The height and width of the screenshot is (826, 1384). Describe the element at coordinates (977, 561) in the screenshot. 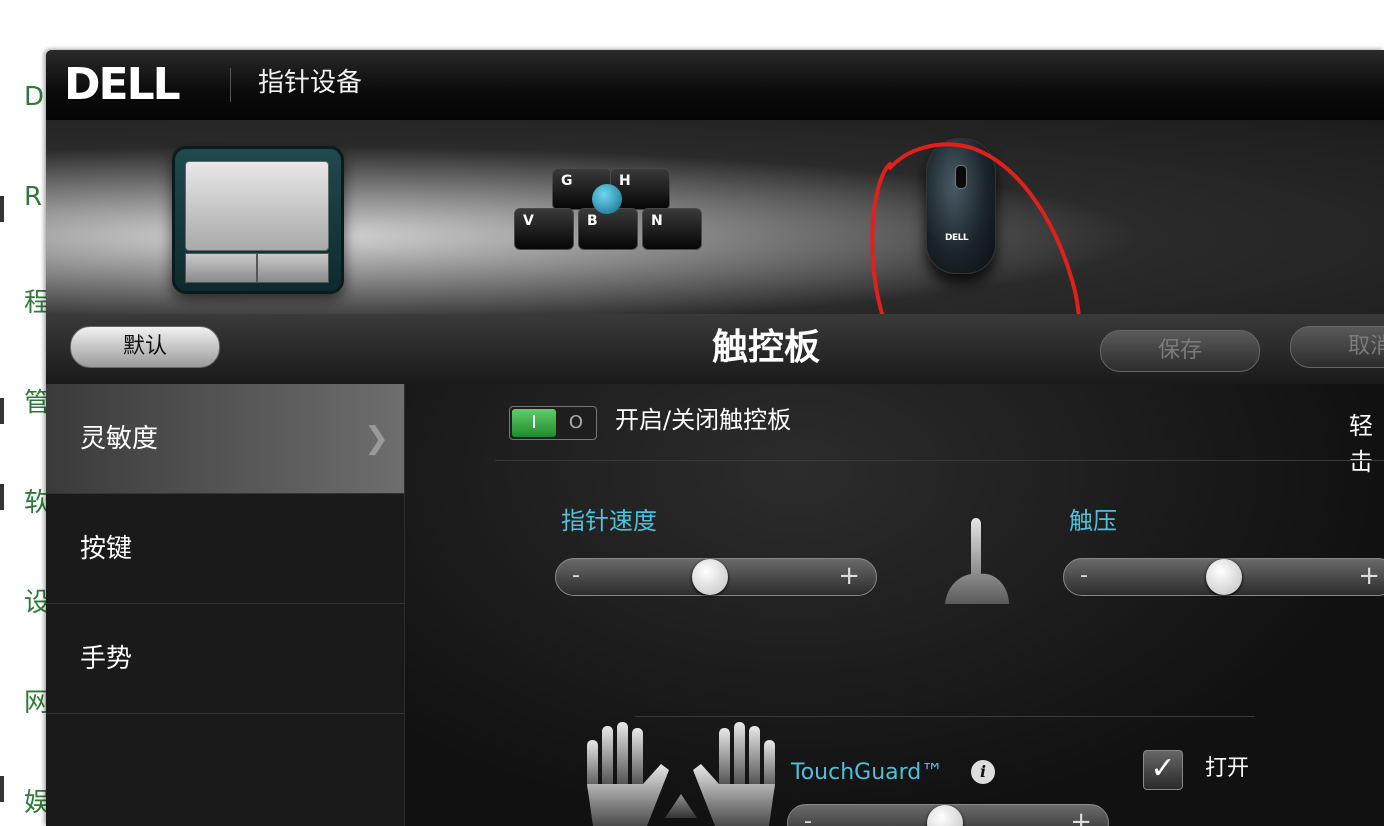

I see `finger-press-icon` at that location.